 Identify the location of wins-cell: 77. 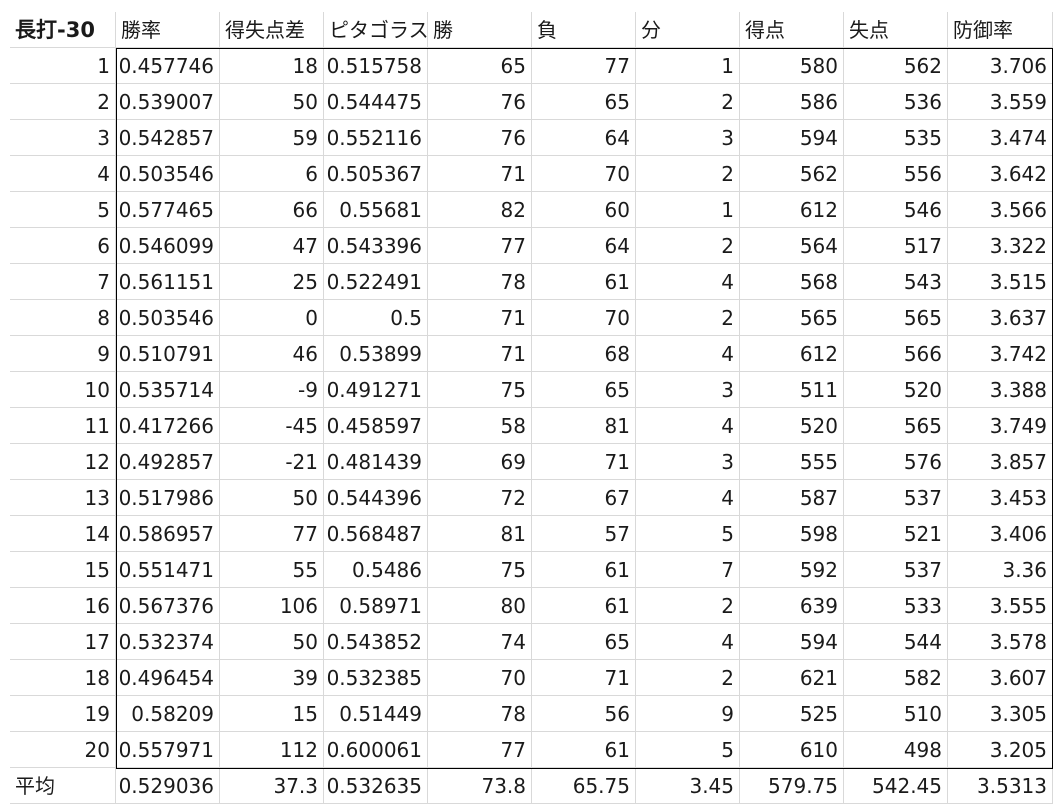
(480, 246).